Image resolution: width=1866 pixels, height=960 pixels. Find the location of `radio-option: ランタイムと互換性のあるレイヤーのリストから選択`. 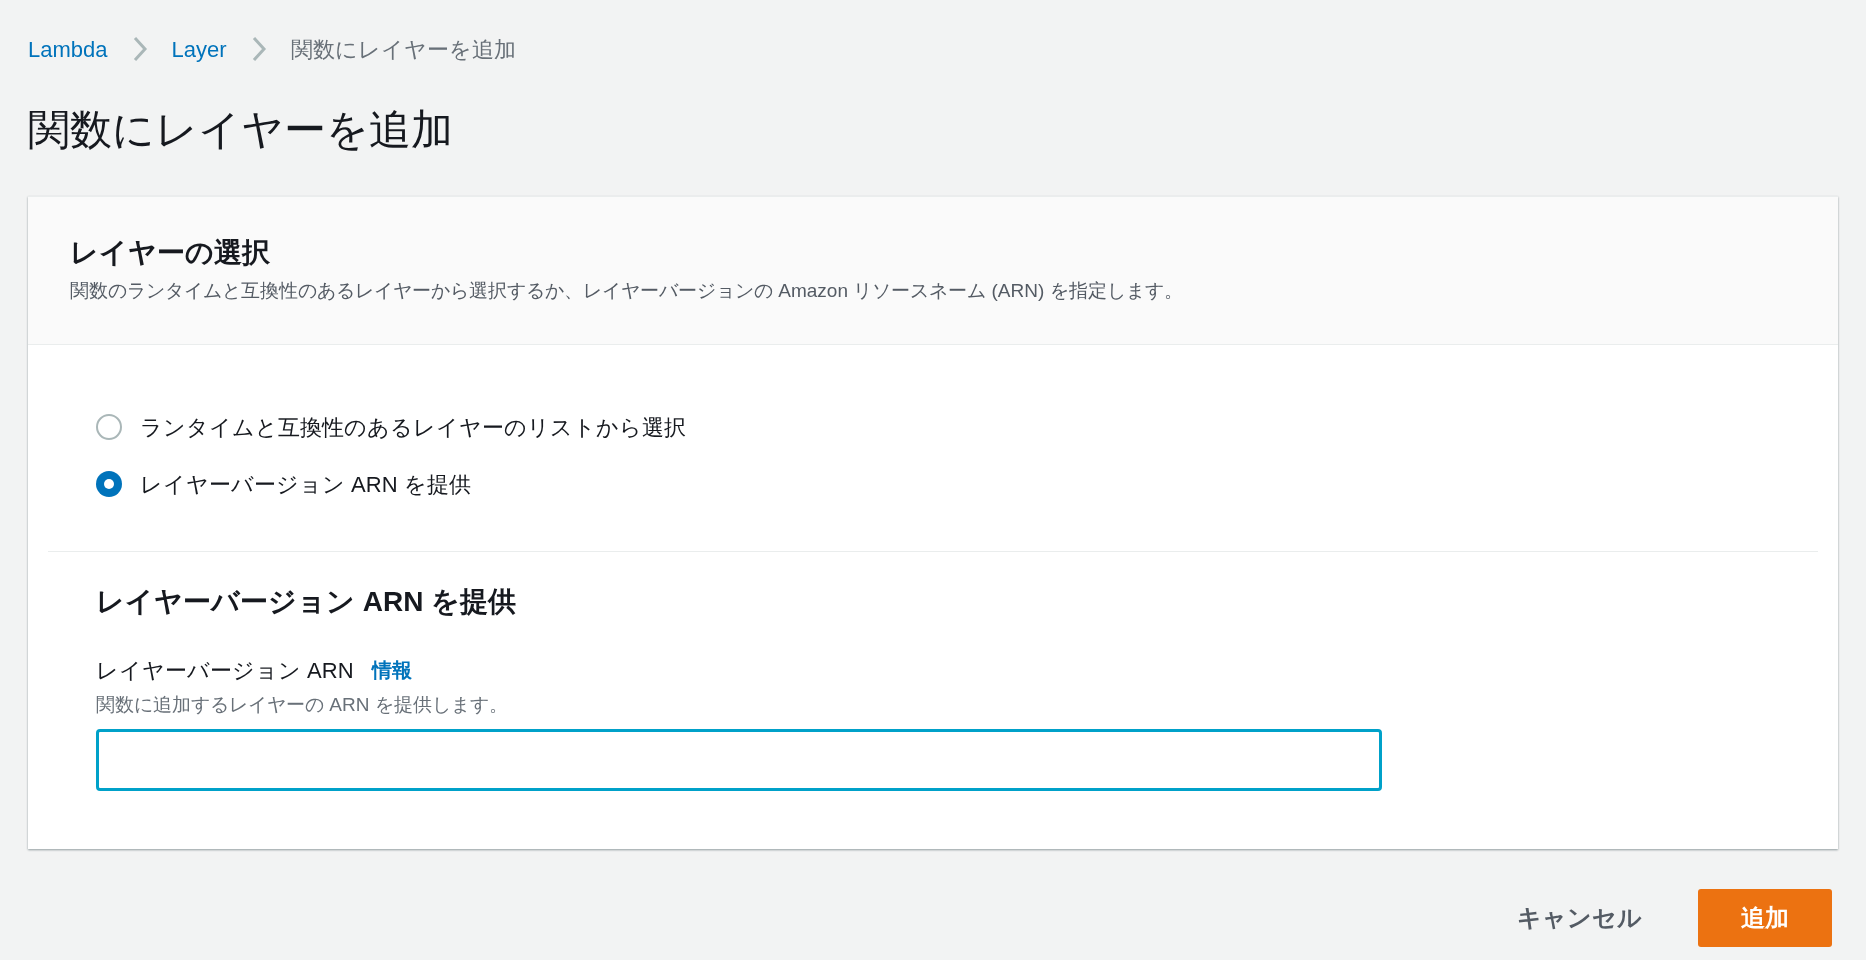

radio-option: ランタイムと互換性のあるレイヤーのリストから選択 is located at coordinates (391, 427).